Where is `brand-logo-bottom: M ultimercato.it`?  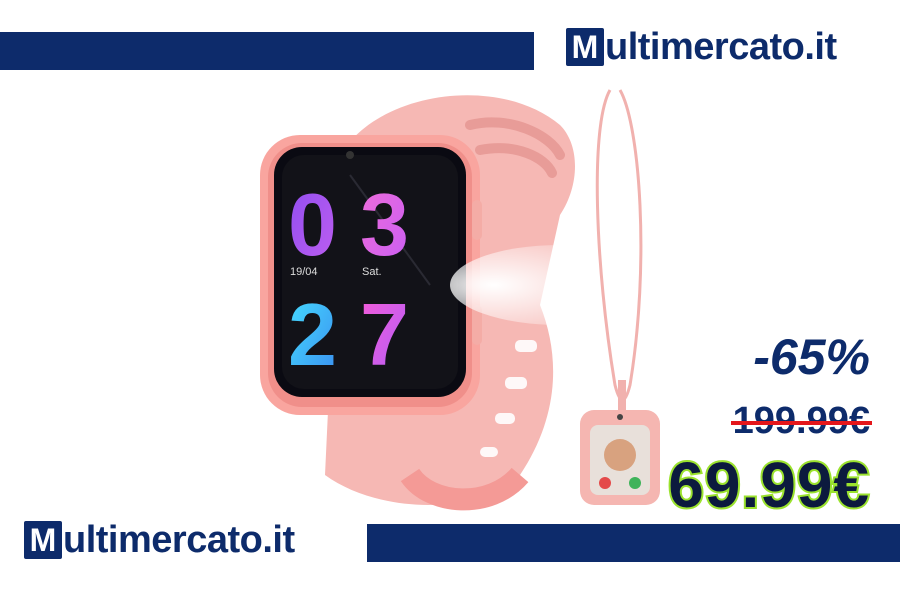 brand-logo-bottom: M ultimercato.it is located at coordinates (159, 540).